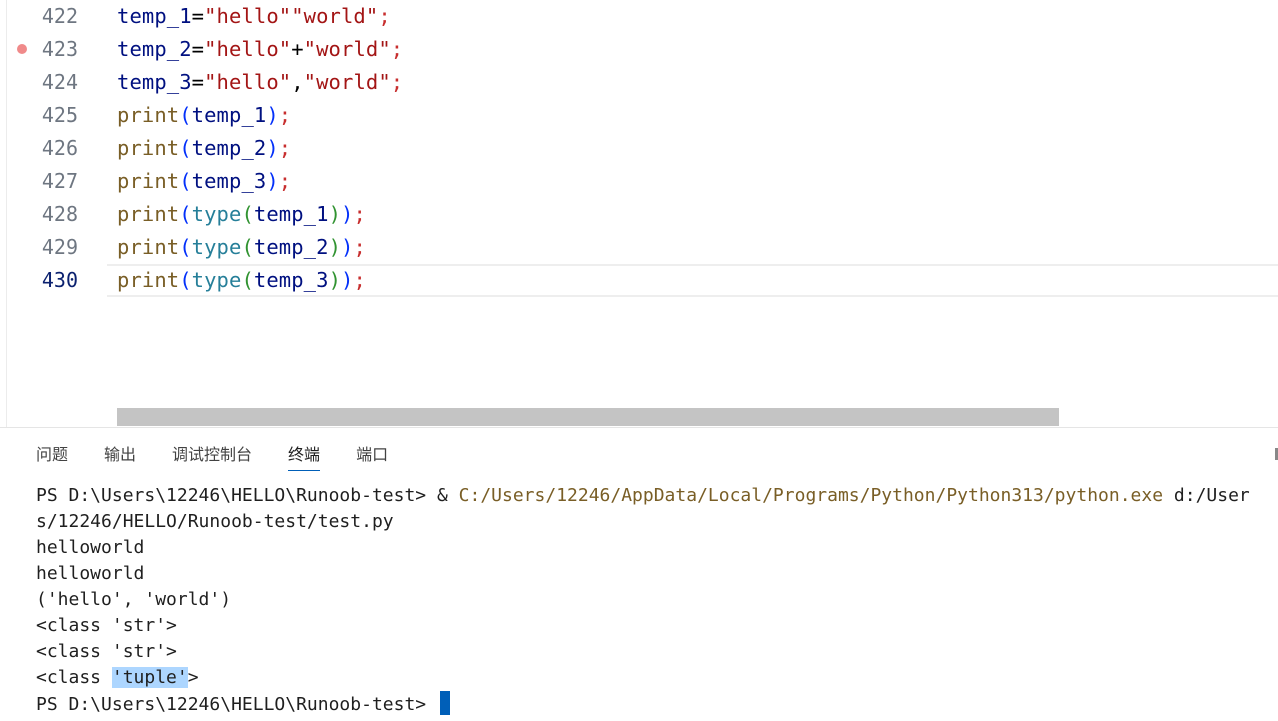 This screenshot has width=1278, height=721. Describe the element at coordinates (59, 214) in the screenshot. I see `line-number: 428` at that location.